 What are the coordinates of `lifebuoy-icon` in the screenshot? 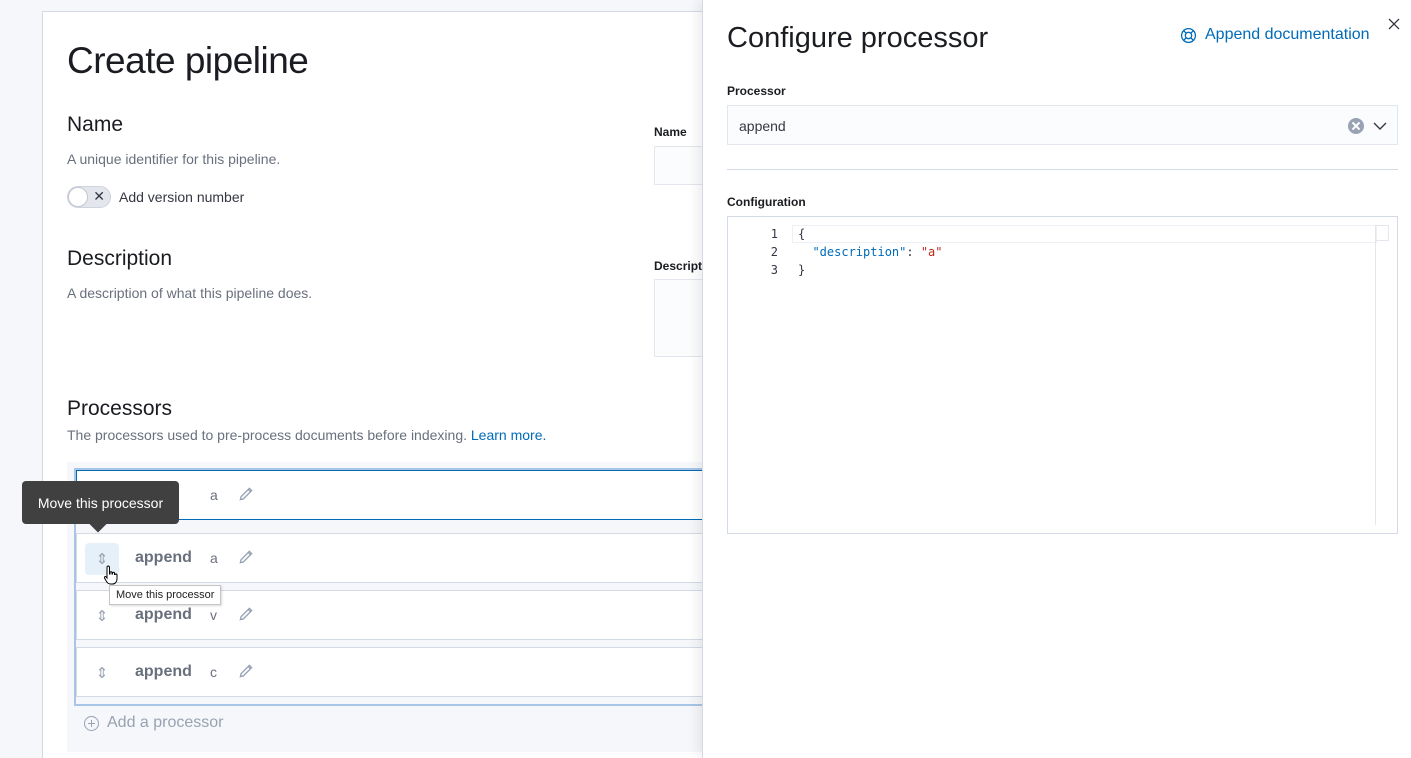 It's located at (1188, 35).